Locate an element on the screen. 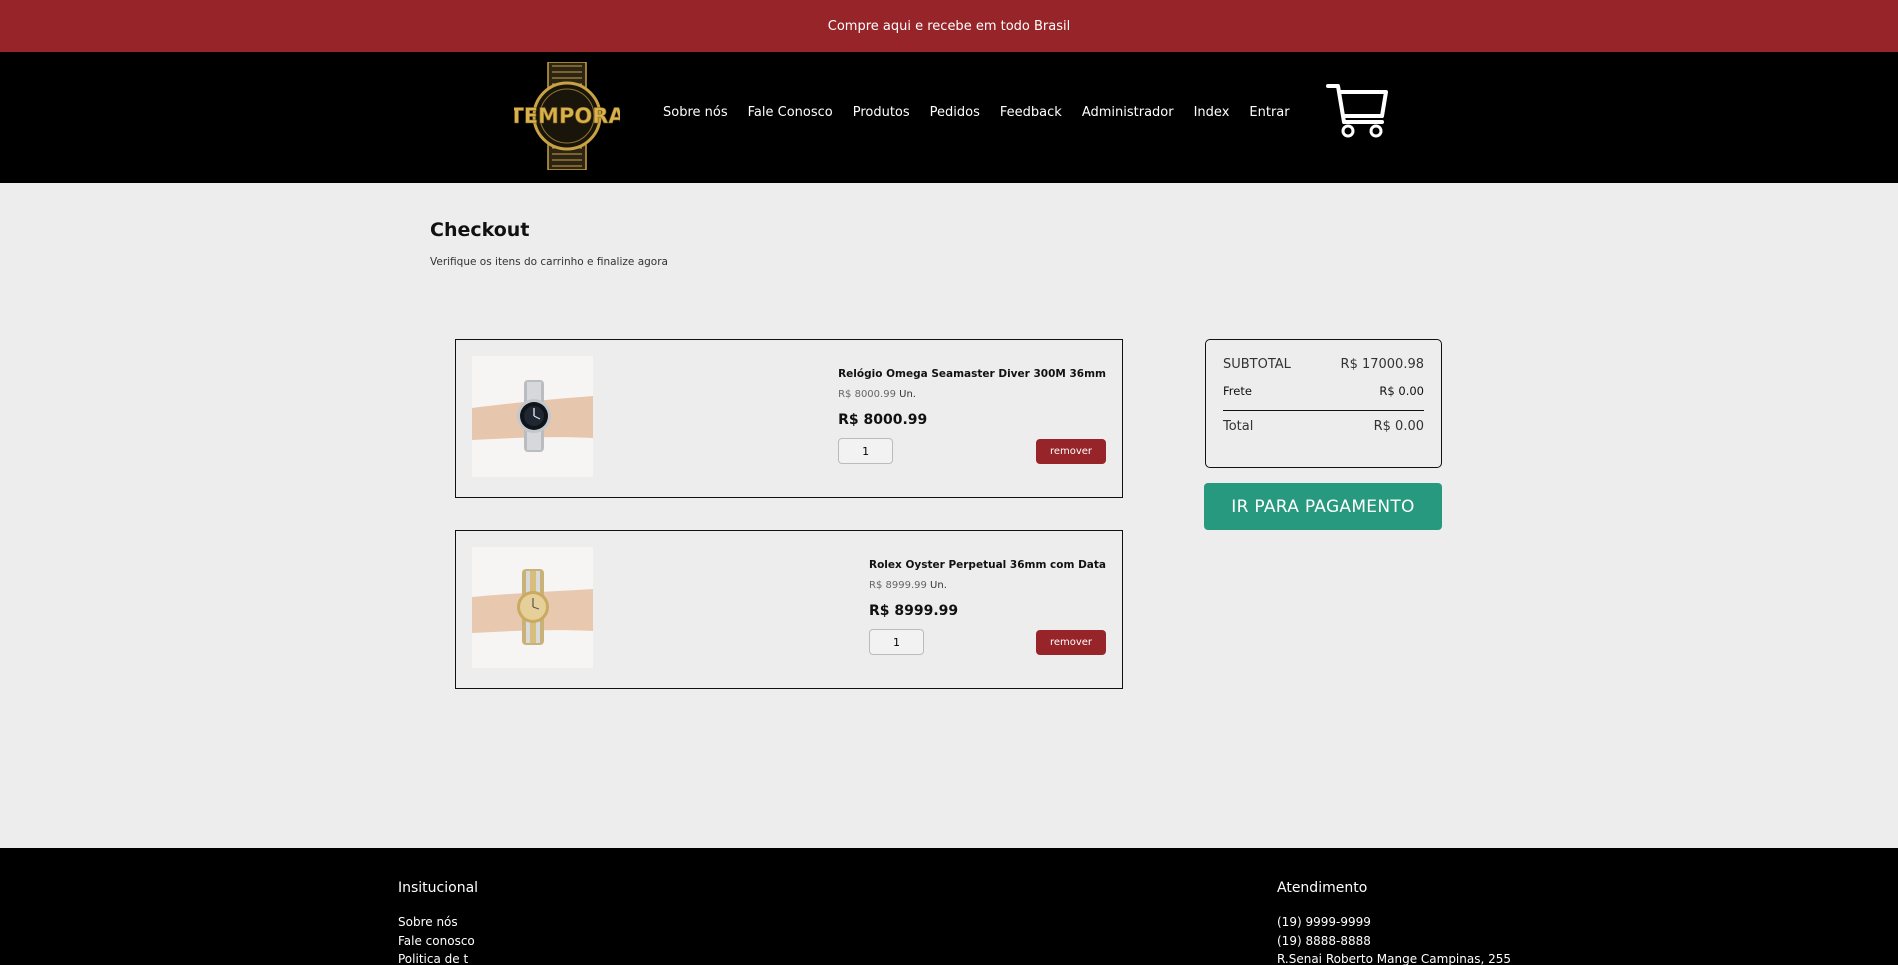 The width and height of the screenshot is (1898, 965). nav-produtos: Produtos is located at coordinates (881, 112).